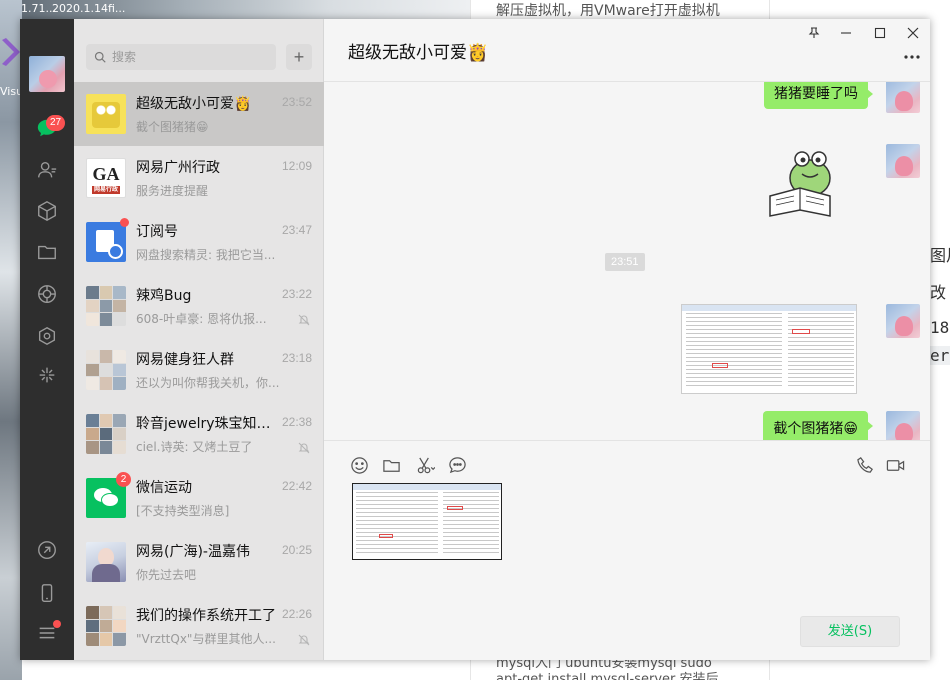 This screenshot has height=680, width=950. What do you see at coordinates (940, 355) in the screenshot?
I see `background-right-text: er,` at bounding box center [940, 355].